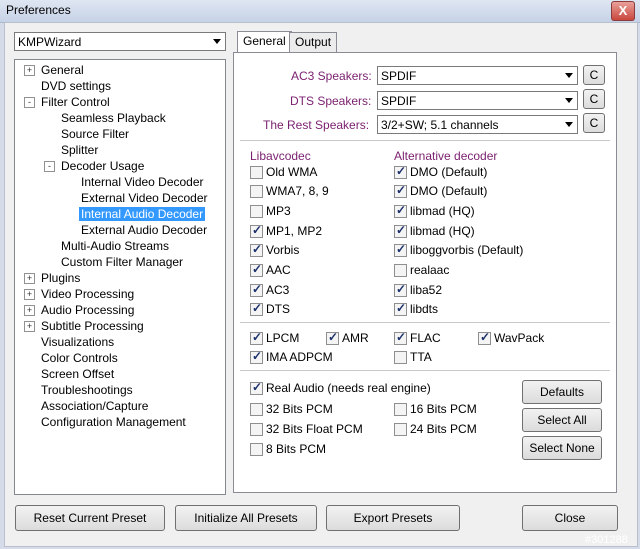 The width and height of the screenshot is (640, 549). What do you see at coordinates (425, 370) in the screenshot?
I see `separator` at bounding box center [425, 370].